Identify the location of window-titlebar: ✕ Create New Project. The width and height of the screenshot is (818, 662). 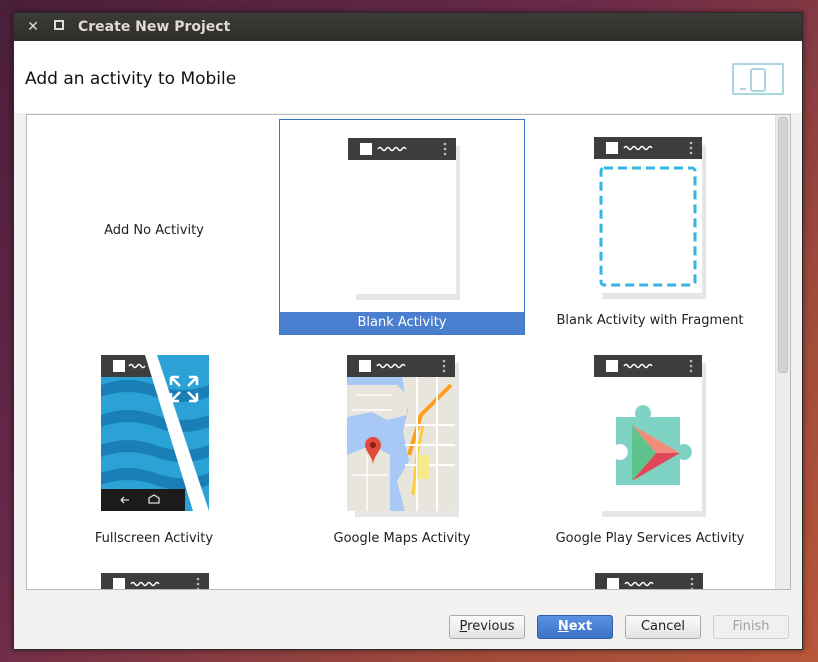
(408, 27).